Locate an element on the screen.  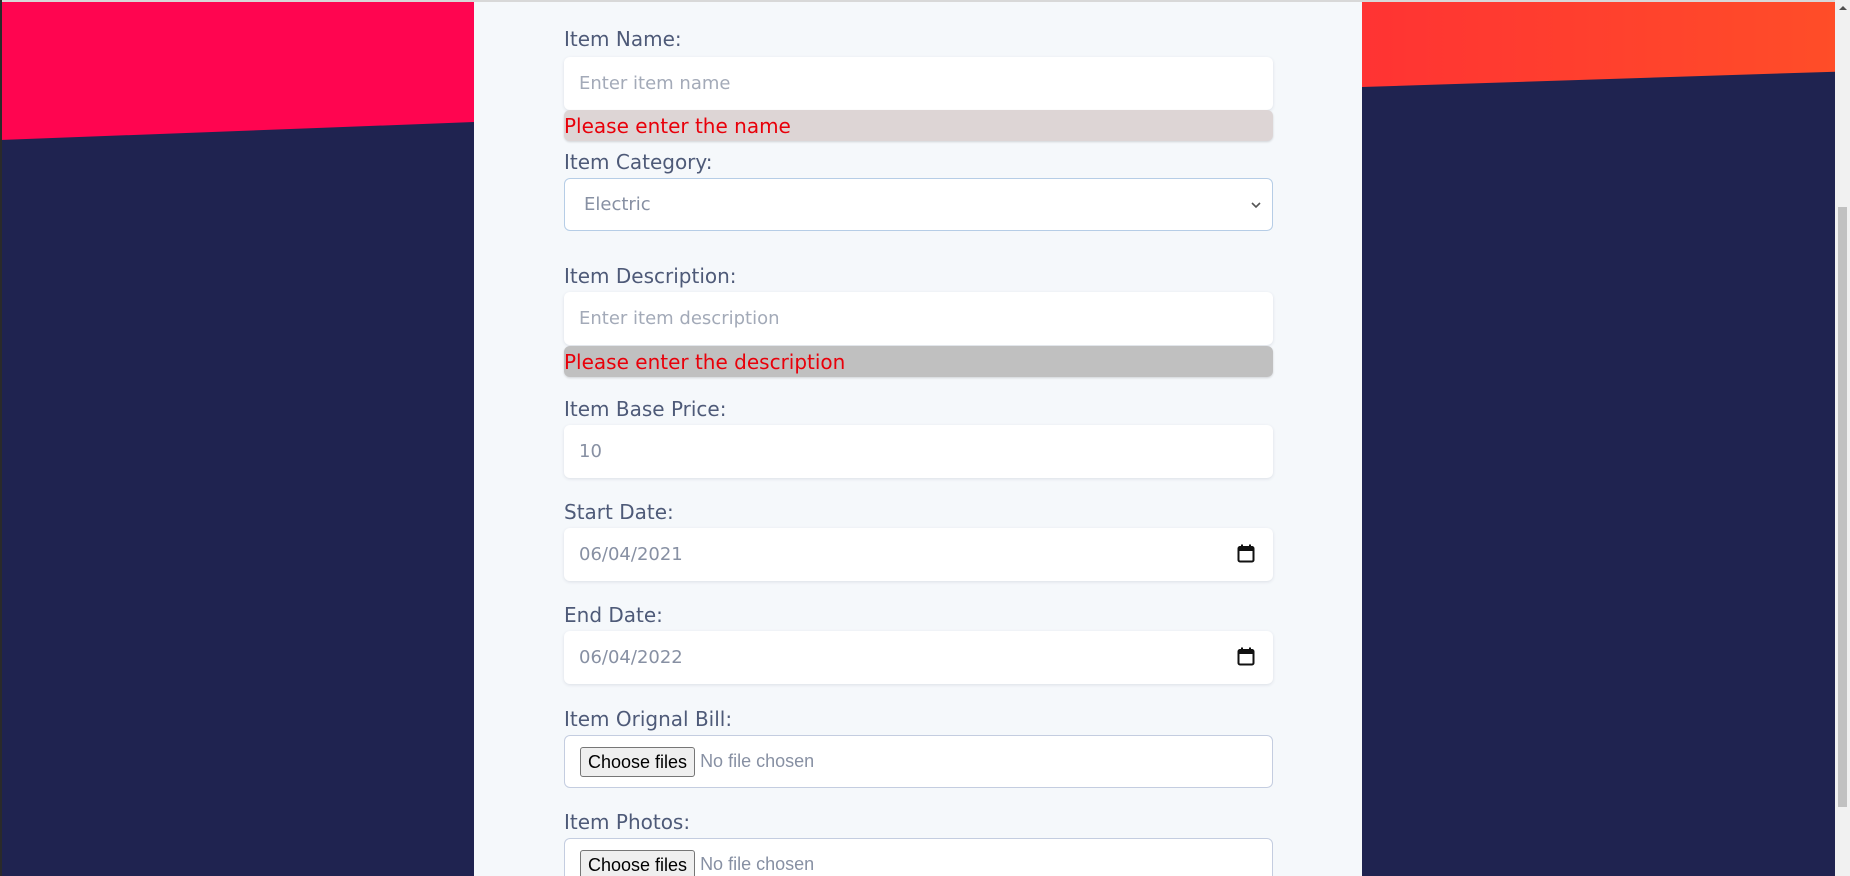
item-description-placeholder: Enter item description is located at coordinates (679, 318).